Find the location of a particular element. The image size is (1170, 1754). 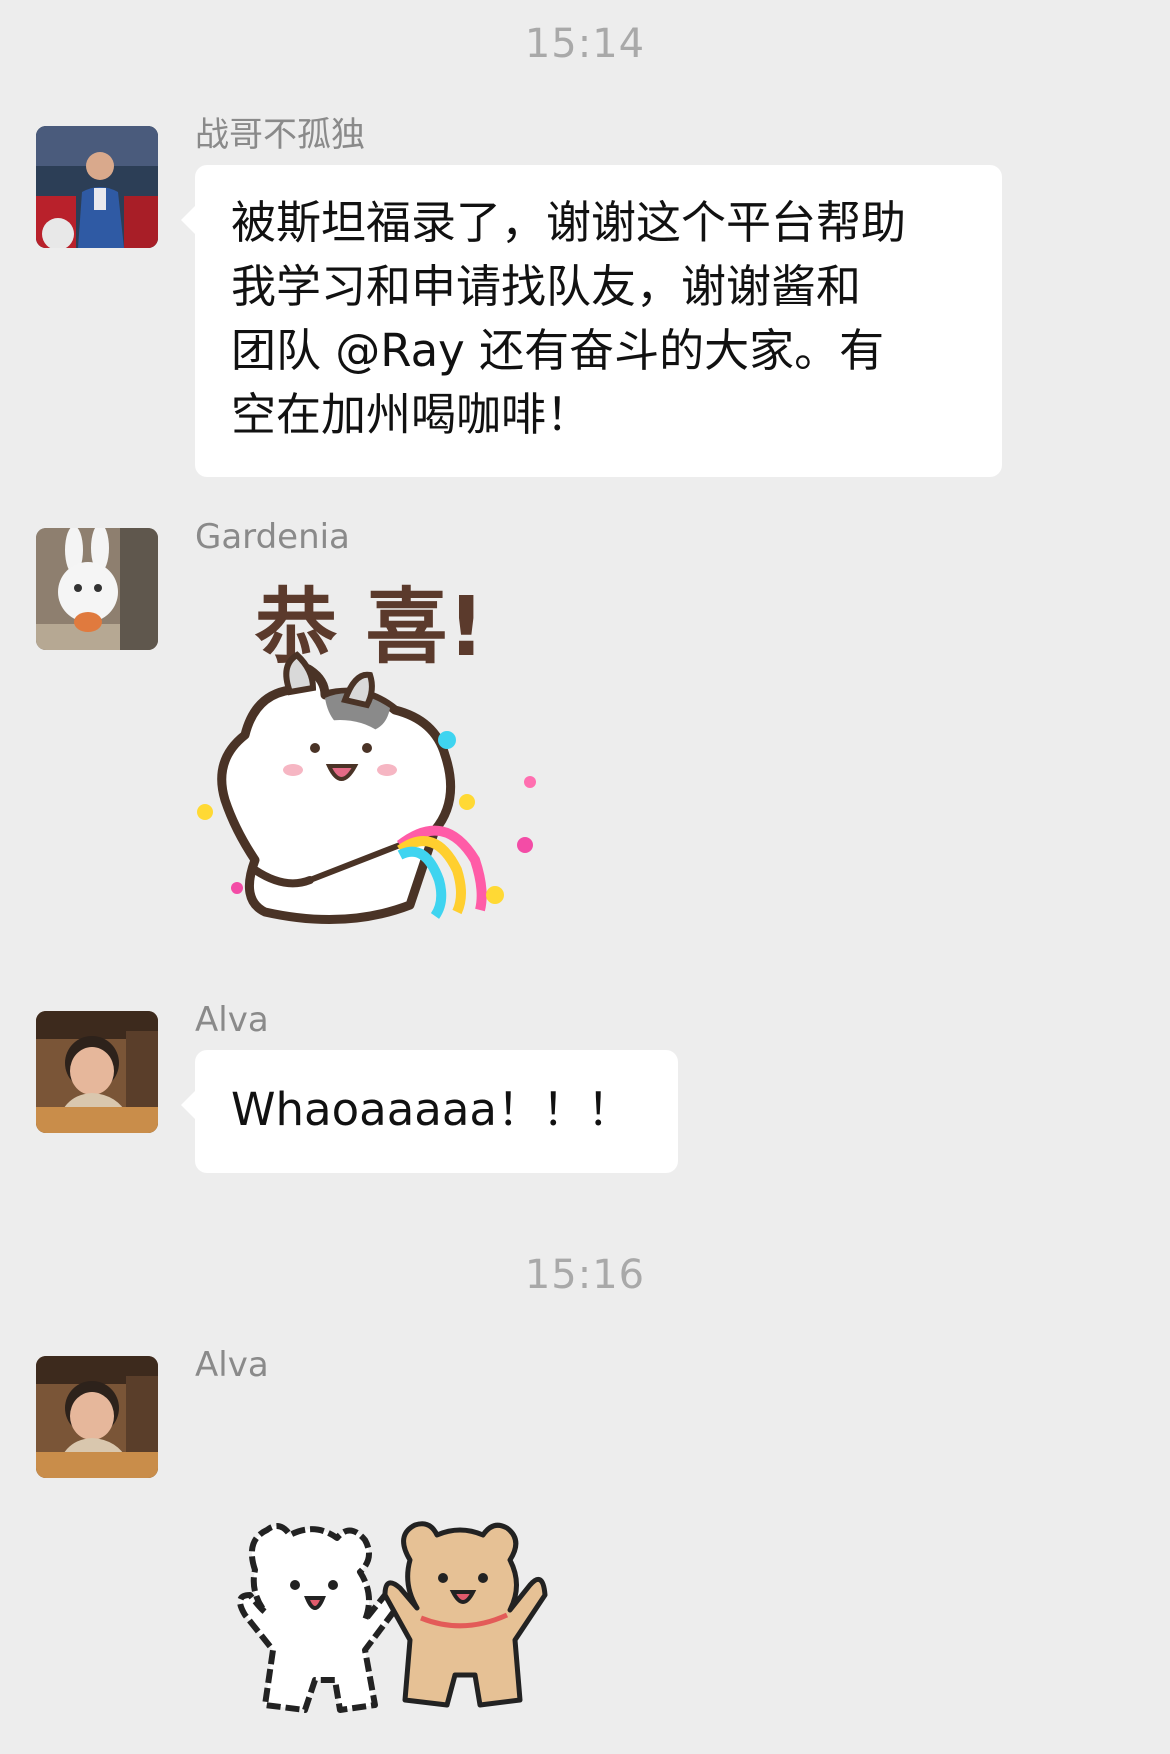

timestamp: 15:14 is located at coordinates (585, 44).